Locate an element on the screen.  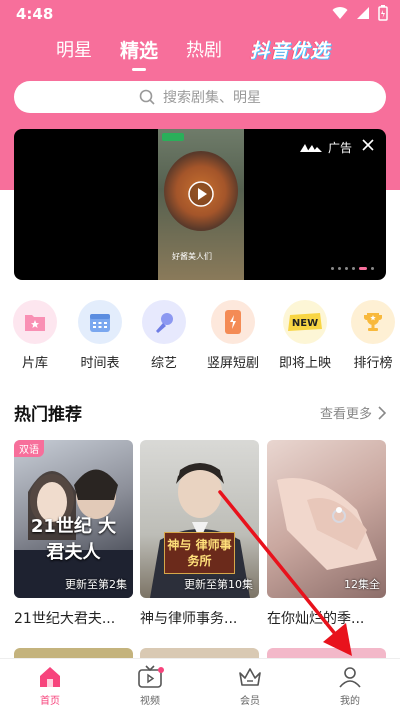
battery-icon is located at coordinates (383, 13).